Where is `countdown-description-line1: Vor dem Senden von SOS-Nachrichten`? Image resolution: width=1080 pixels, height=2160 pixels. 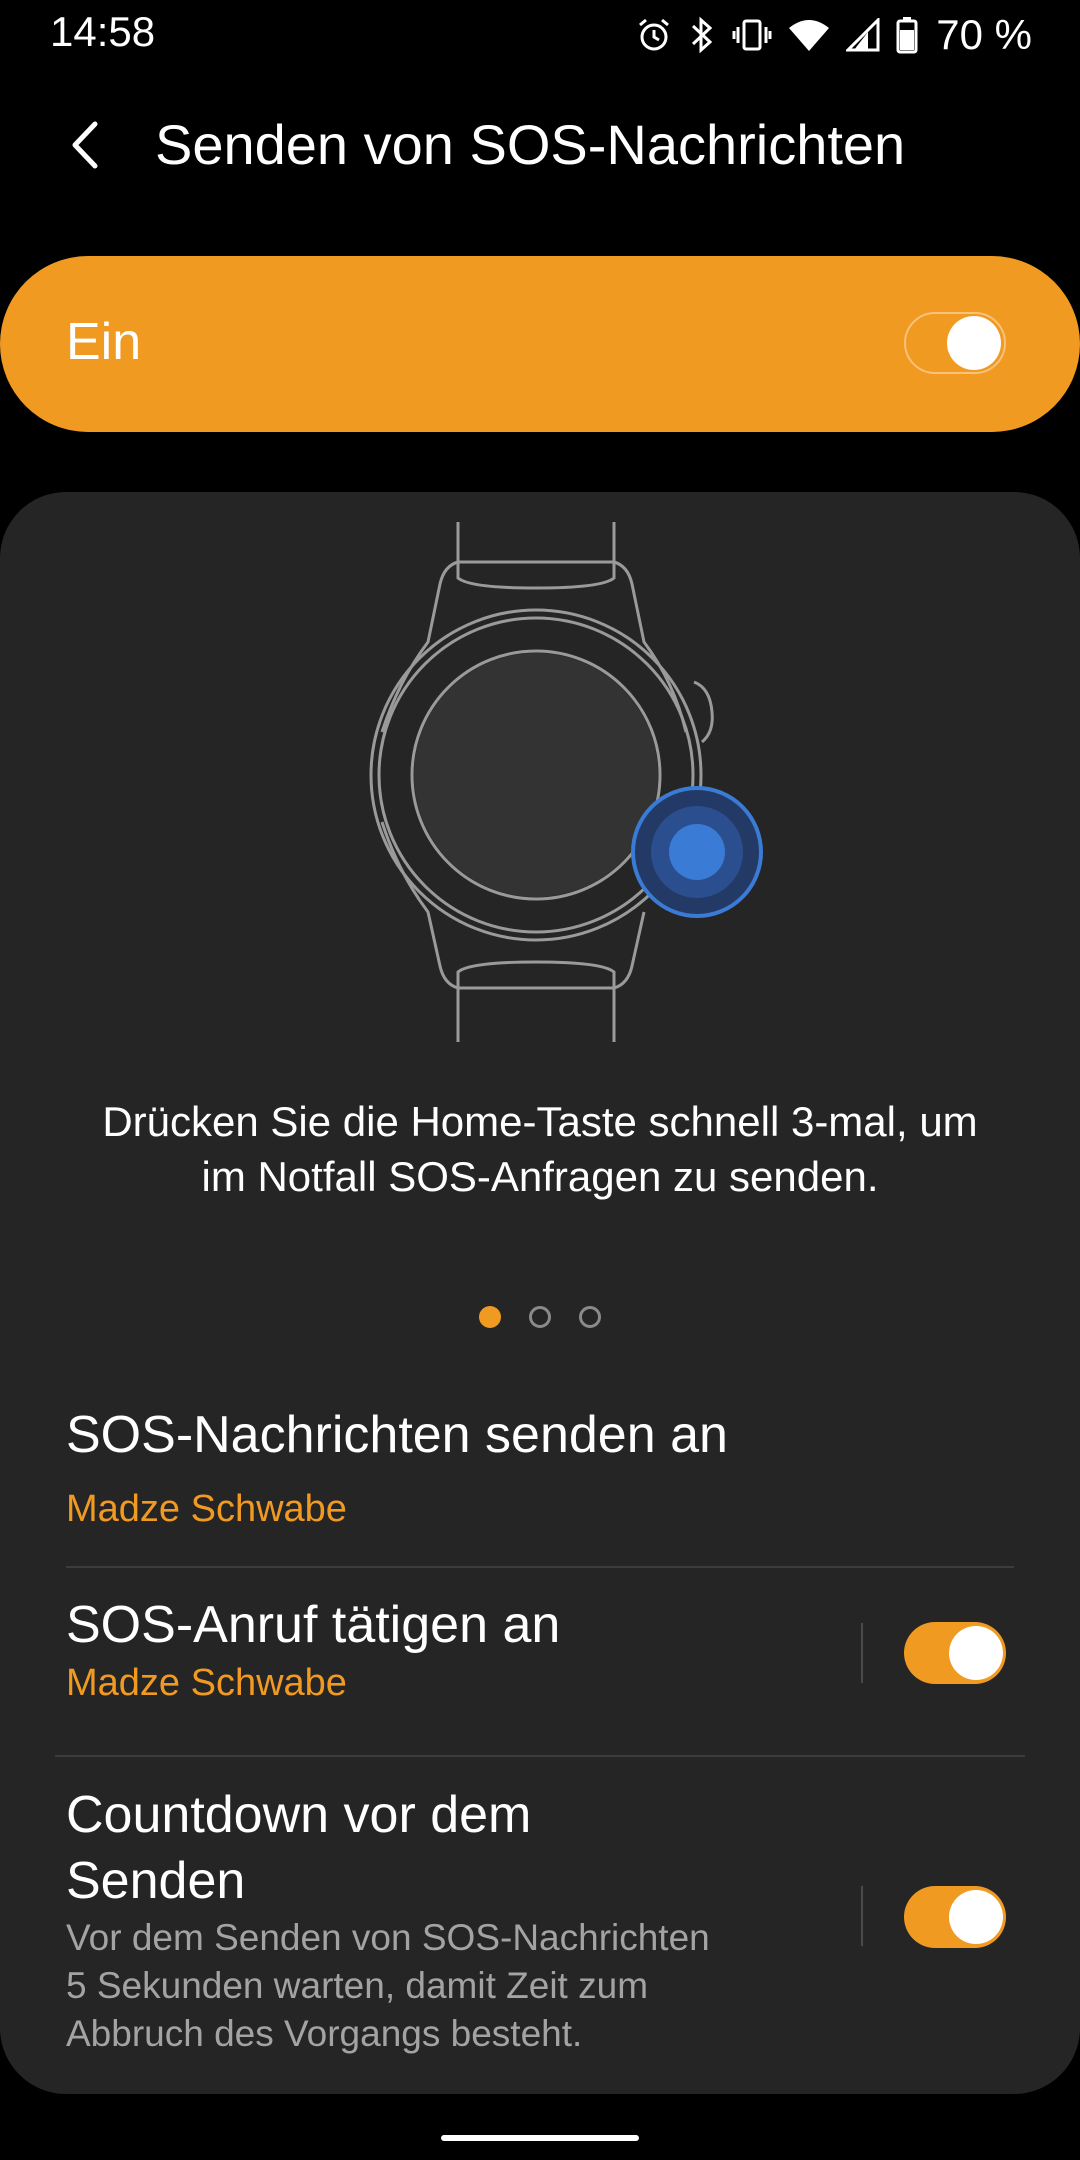
countdown-description-line1: Vor dem Senden von SOS-Nachrichten is located at coordinates (388, 1937).